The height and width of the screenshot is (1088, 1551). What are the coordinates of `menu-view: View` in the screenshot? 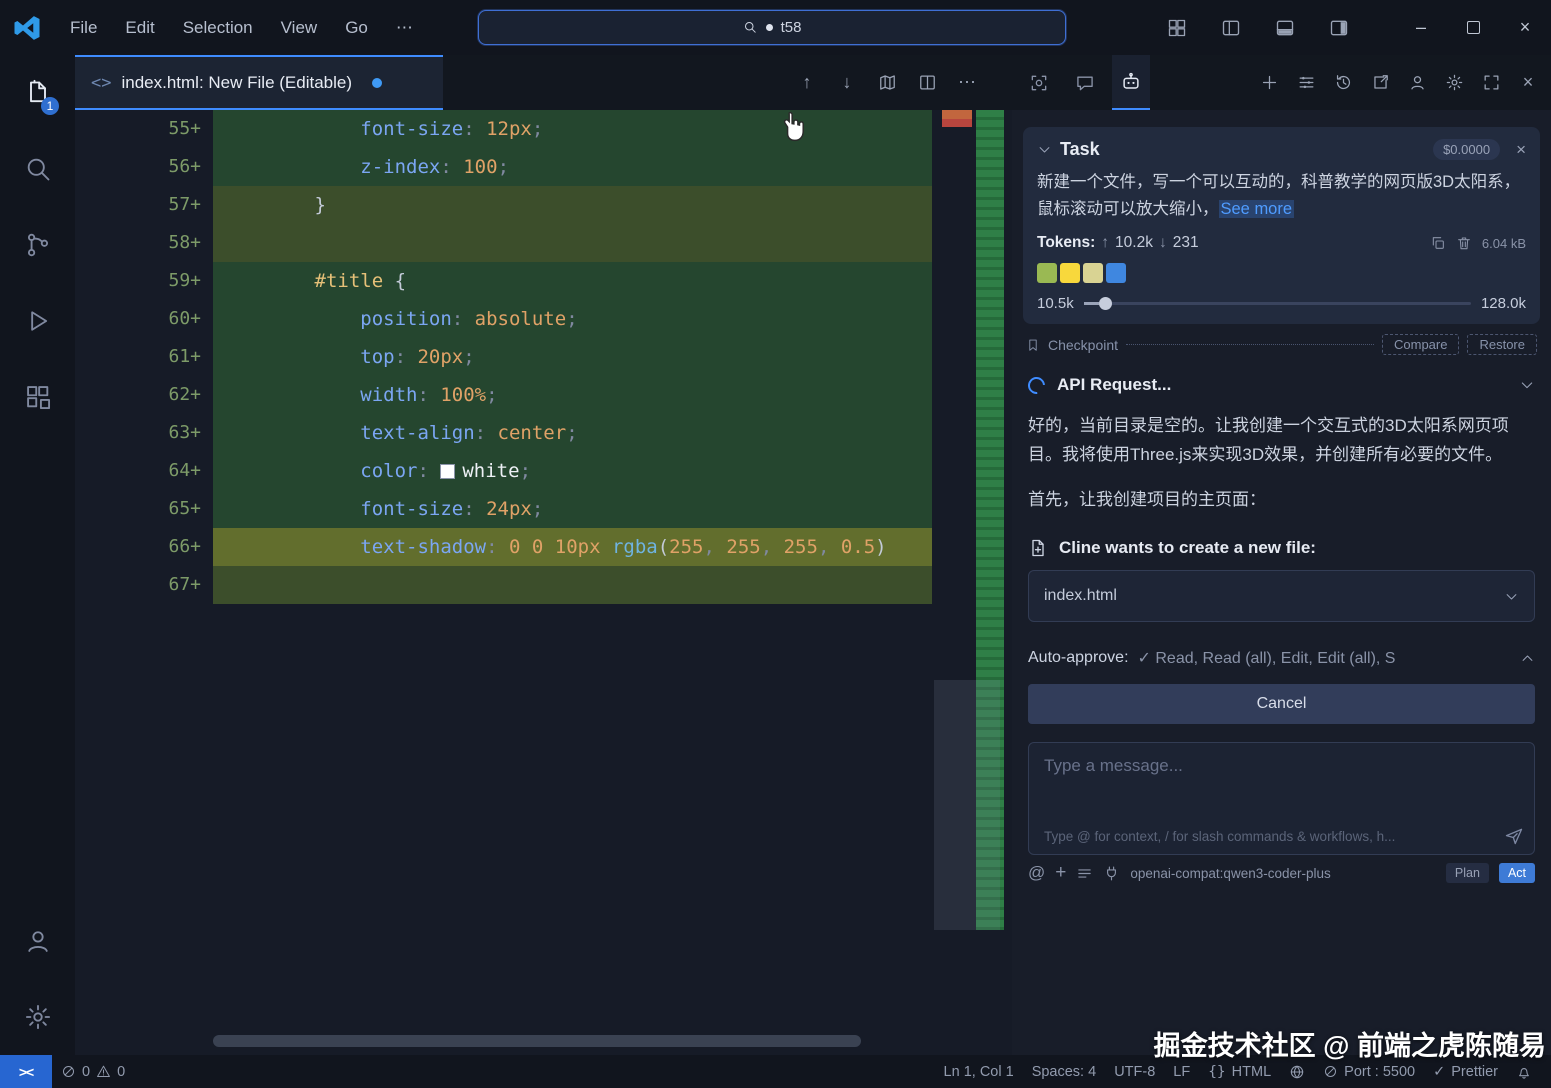 It's located at (299, 27).